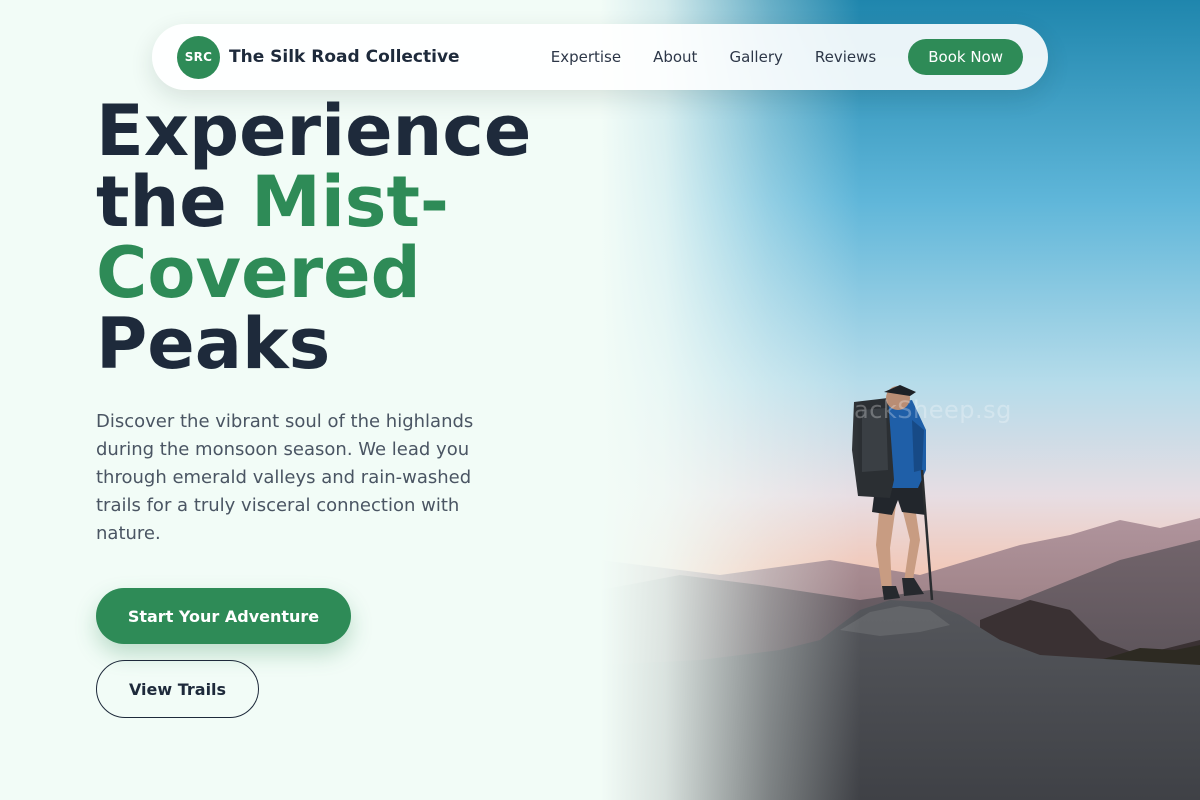 This screenshot has height=800, width=1200. Describe the element at coordinates (198, 57) in the screenshot. I see `brand-logo: SRC` at that location.